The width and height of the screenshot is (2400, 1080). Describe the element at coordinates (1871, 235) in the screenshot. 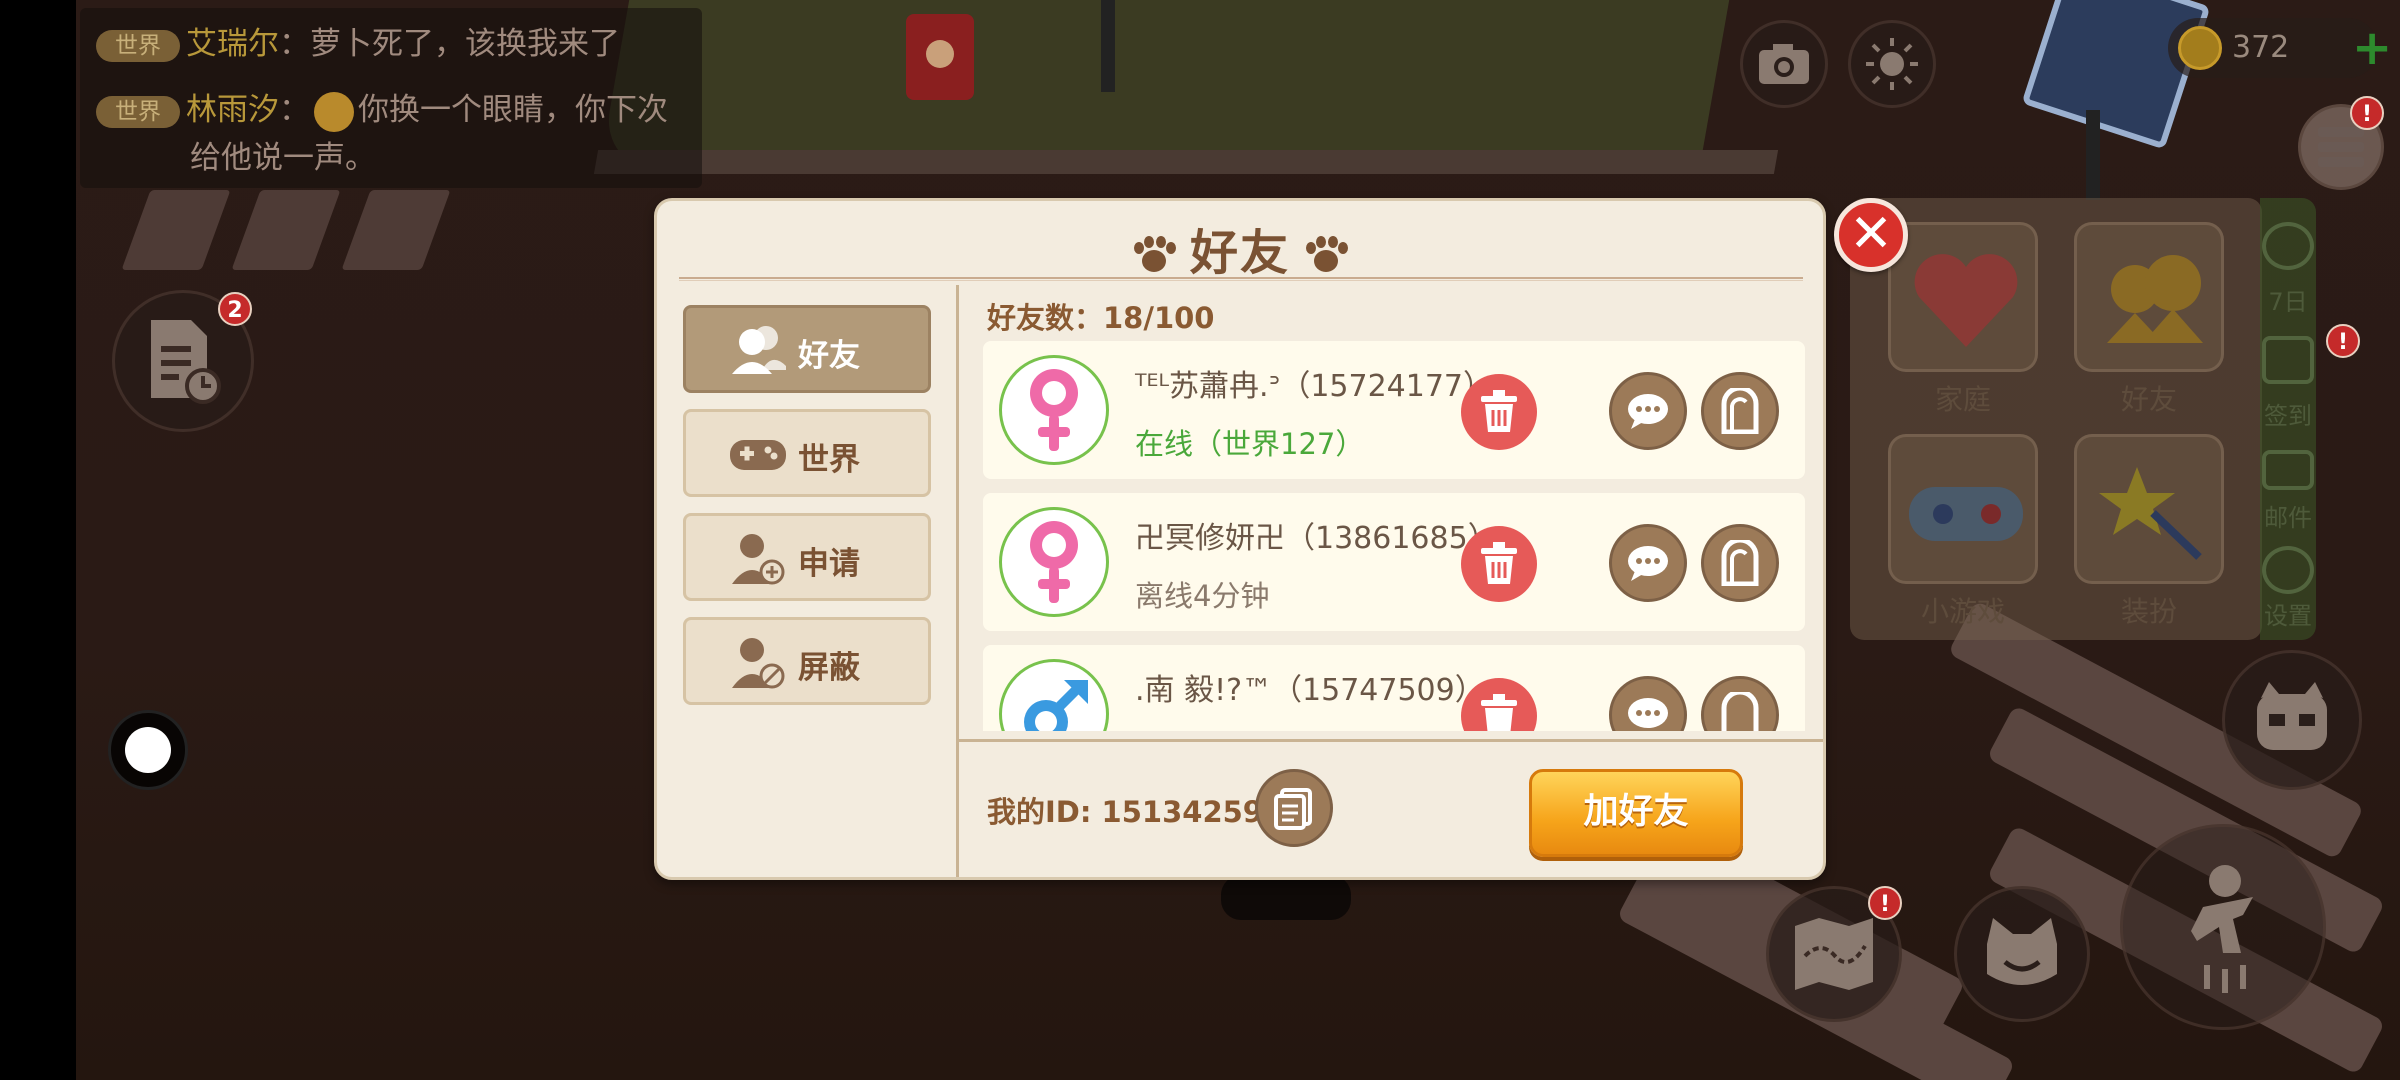

I see `close-button: ✕` at that location.